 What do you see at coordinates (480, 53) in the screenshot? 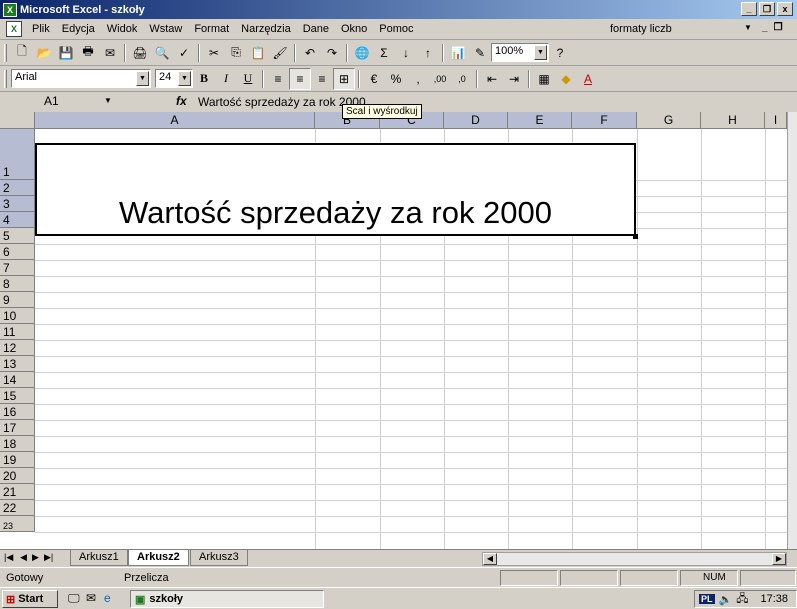
I see `drawing-icon: ✎` at bounding box center [480, 53].